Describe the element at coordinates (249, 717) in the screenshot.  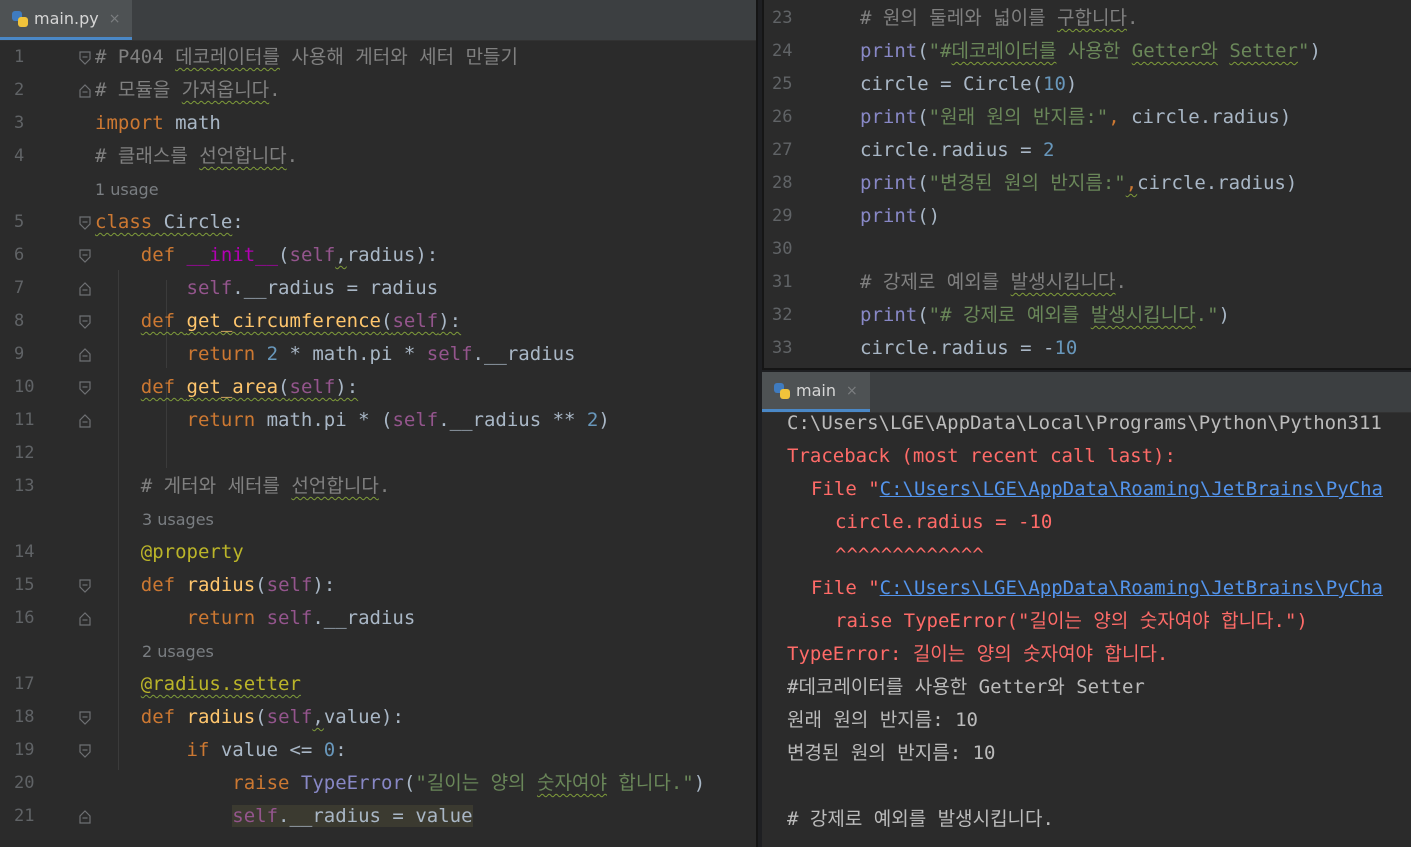
I see `code-text: def radius(self,value):` at that location.